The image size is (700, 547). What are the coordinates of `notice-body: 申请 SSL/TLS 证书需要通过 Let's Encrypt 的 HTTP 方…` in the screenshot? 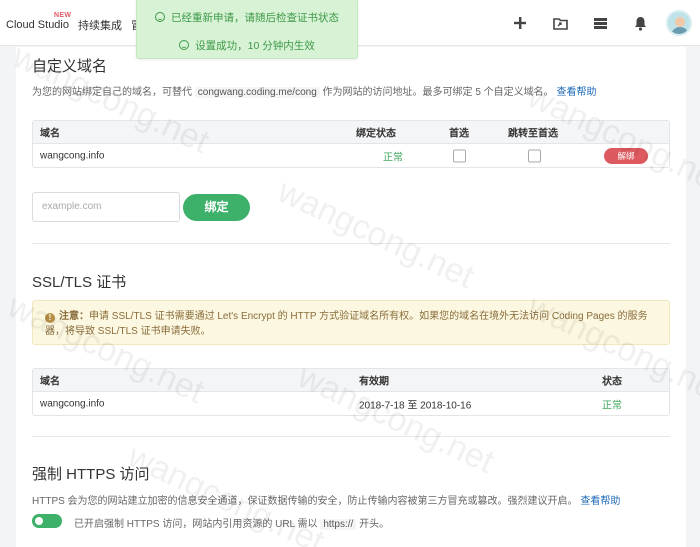 It's located at (346, 324).